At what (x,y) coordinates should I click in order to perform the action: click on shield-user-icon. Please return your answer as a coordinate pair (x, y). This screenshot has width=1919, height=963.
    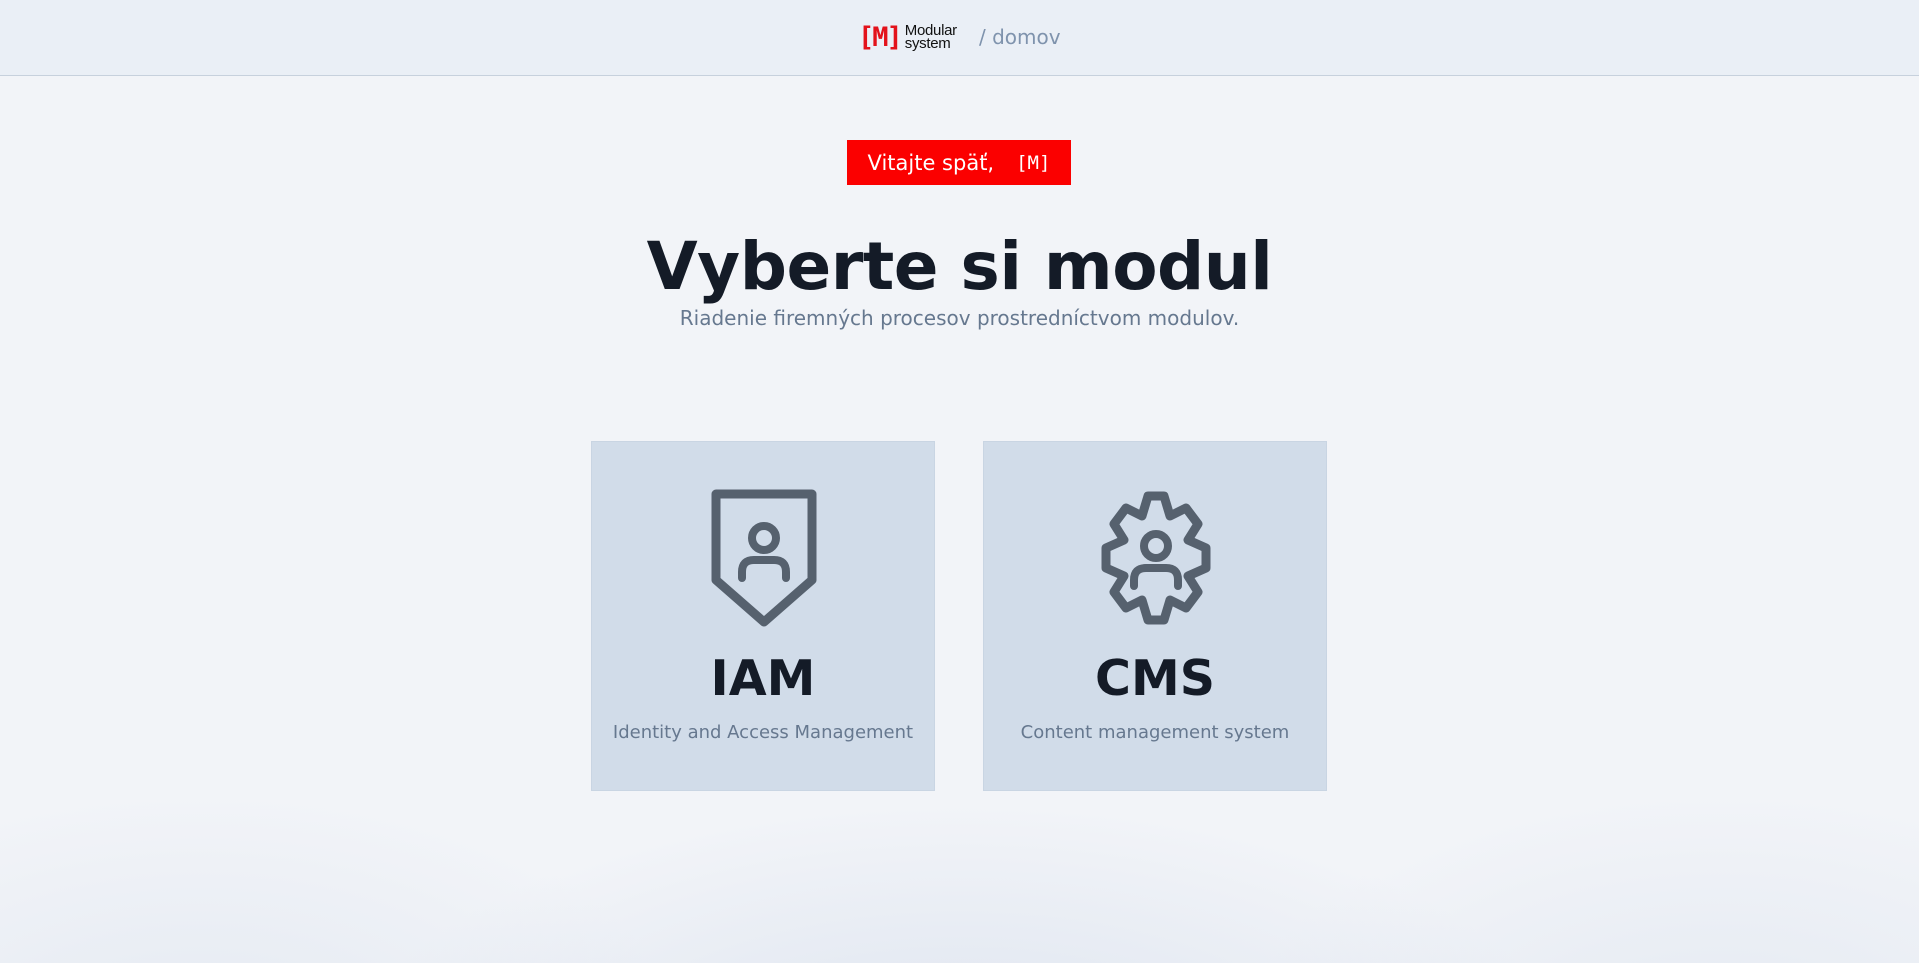
    Looking at the image, I should click on (764, 558).